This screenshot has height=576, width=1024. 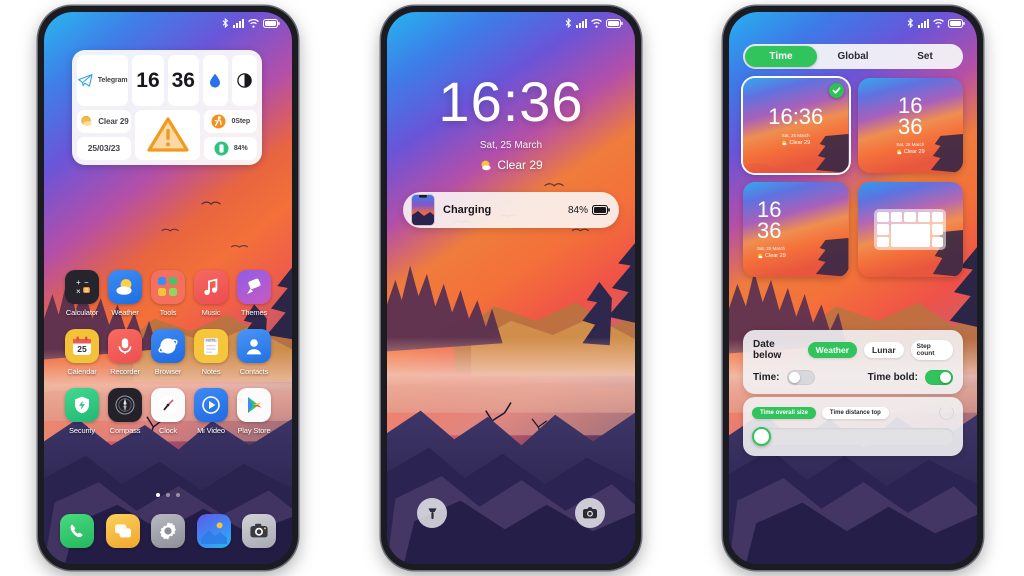 I want to click on time-bold-toggle, so click(x=939, y=377).